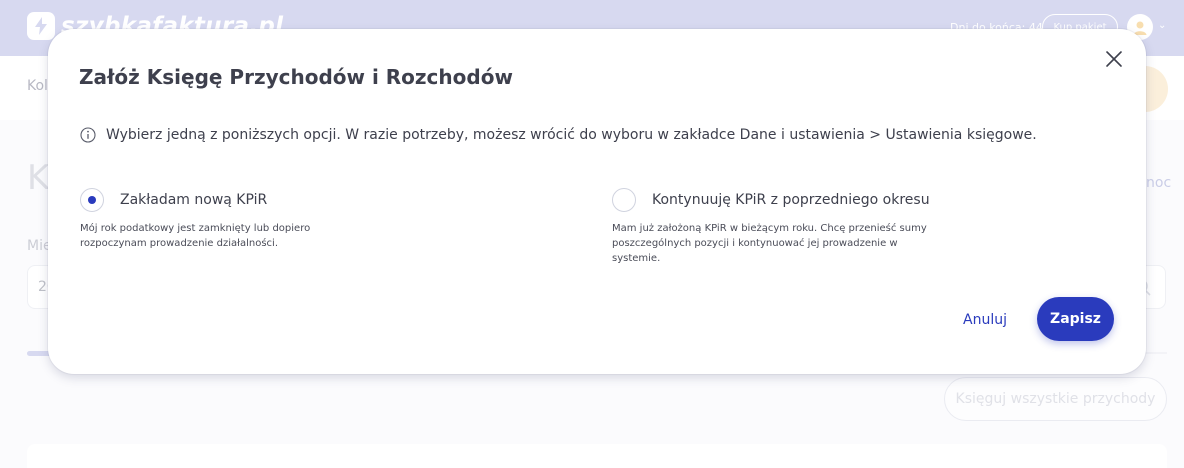  What do you see at coordinates (1075, 319) in the screenshot?
I see `save-button: Zapisz` at bounding box center [1075, 319].